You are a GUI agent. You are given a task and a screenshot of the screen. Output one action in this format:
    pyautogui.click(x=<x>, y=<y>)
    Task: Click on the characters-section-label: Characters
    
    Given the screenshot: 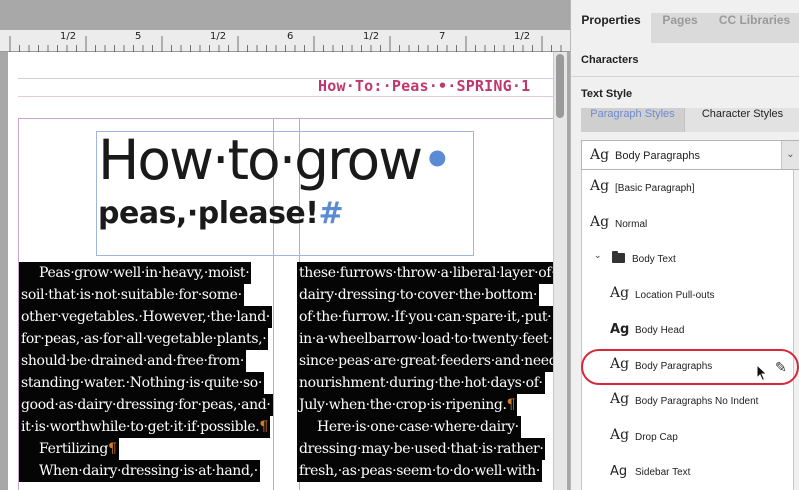 What is the action you would take?
    pyautogui.click(x=609, y=60)
    